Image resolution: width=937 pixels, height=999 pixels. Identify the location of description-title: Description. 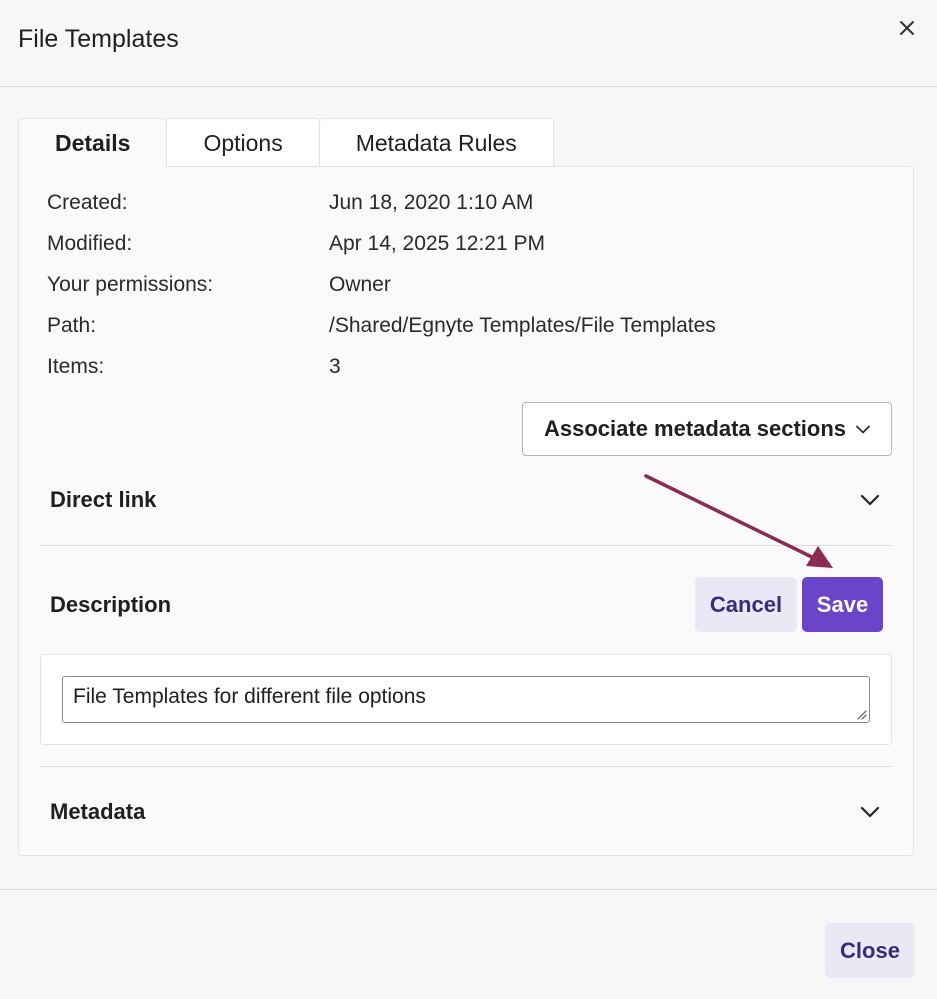
(111, 604).